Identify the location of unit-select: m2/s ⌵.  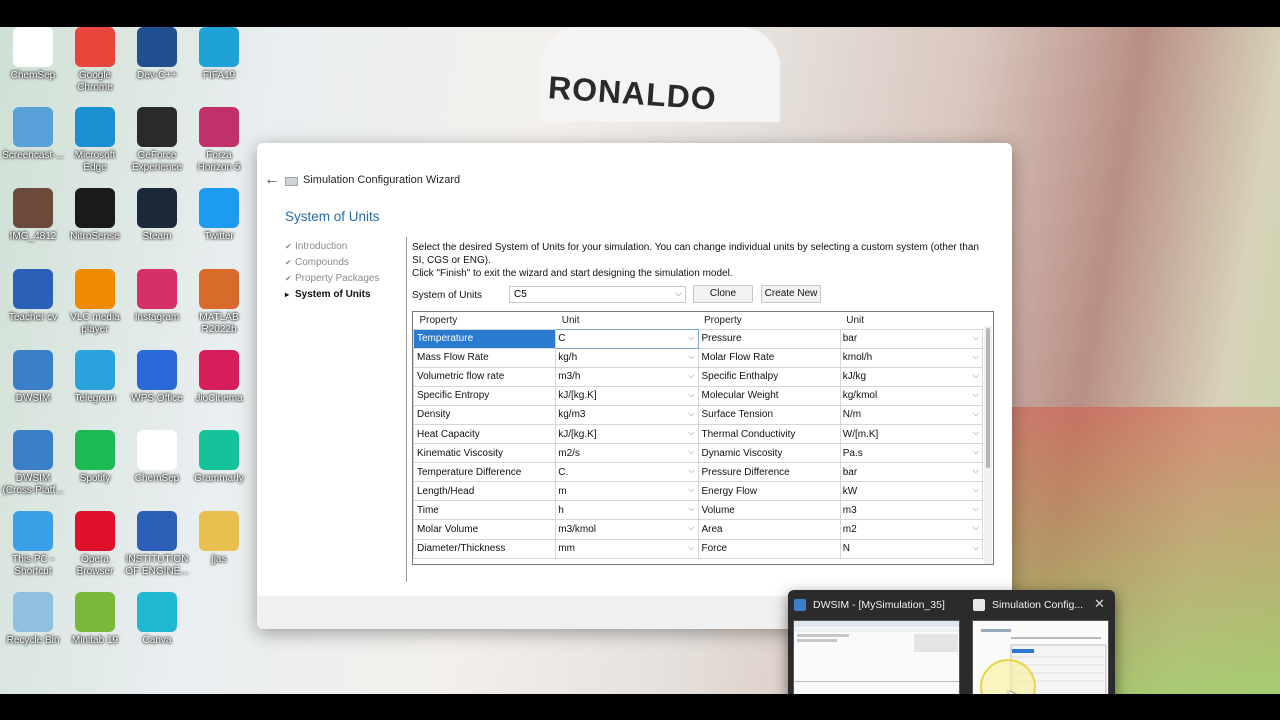
(627, 453).